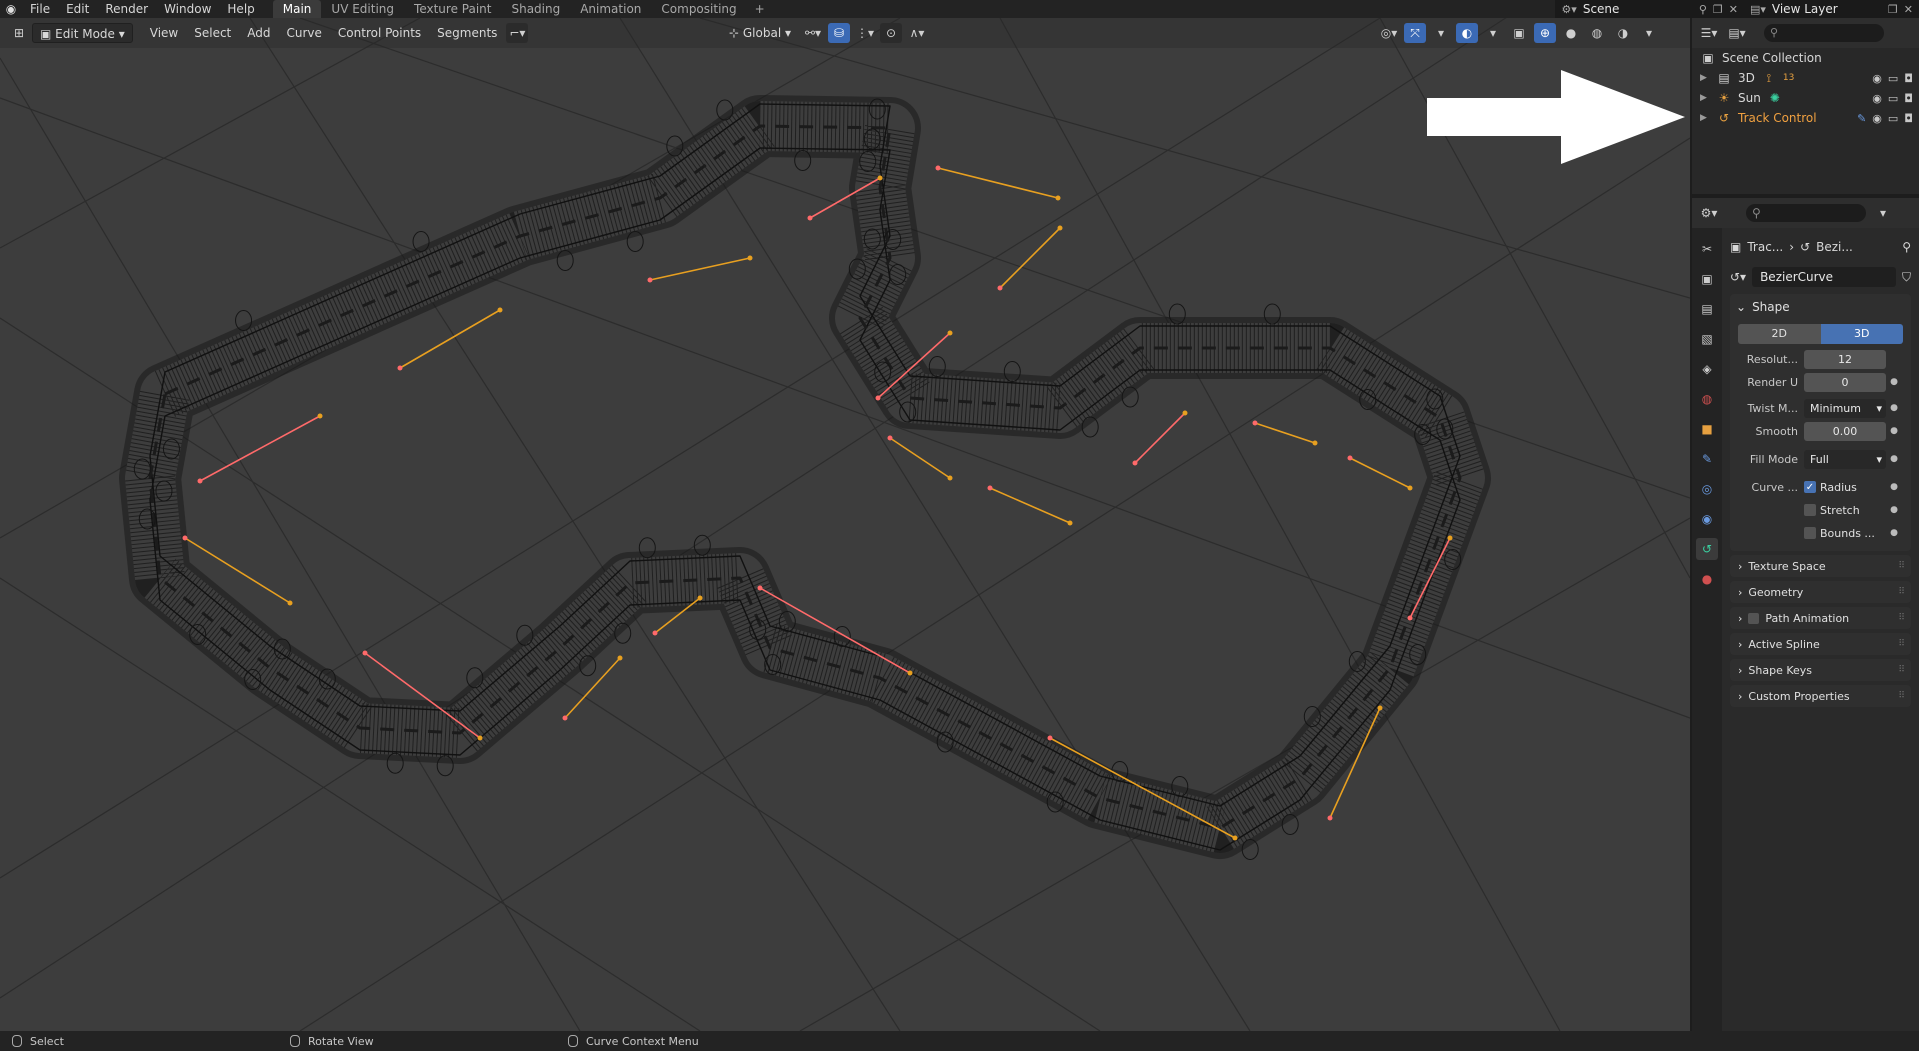 The image size is (1919, 1051). I want to click on outliner-item-track-control: ▶ ↺ Track Control ✎ ◉ ▭ ◘, so click(1805, 118).